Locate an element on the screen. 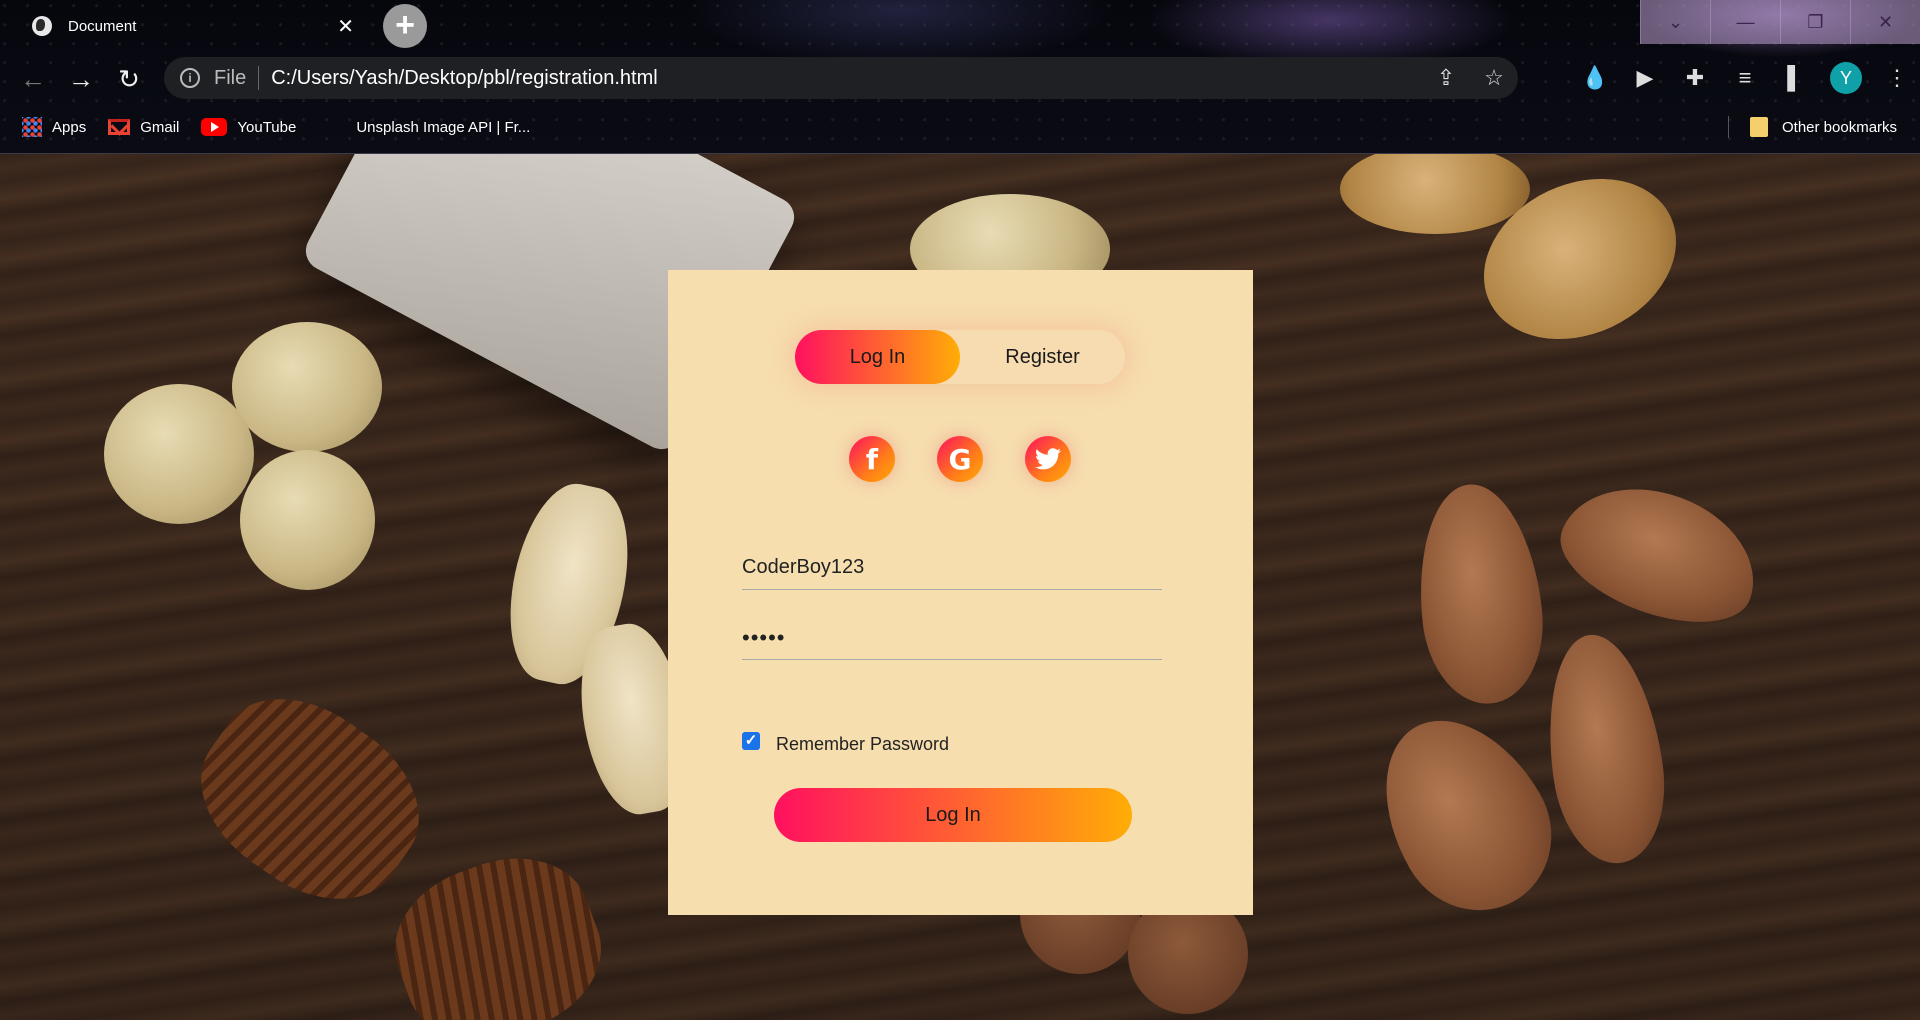 This screenshot has width=1920, height=1020. other-bookmarks: Other bookmarks is located at coordinates (1823, 127).